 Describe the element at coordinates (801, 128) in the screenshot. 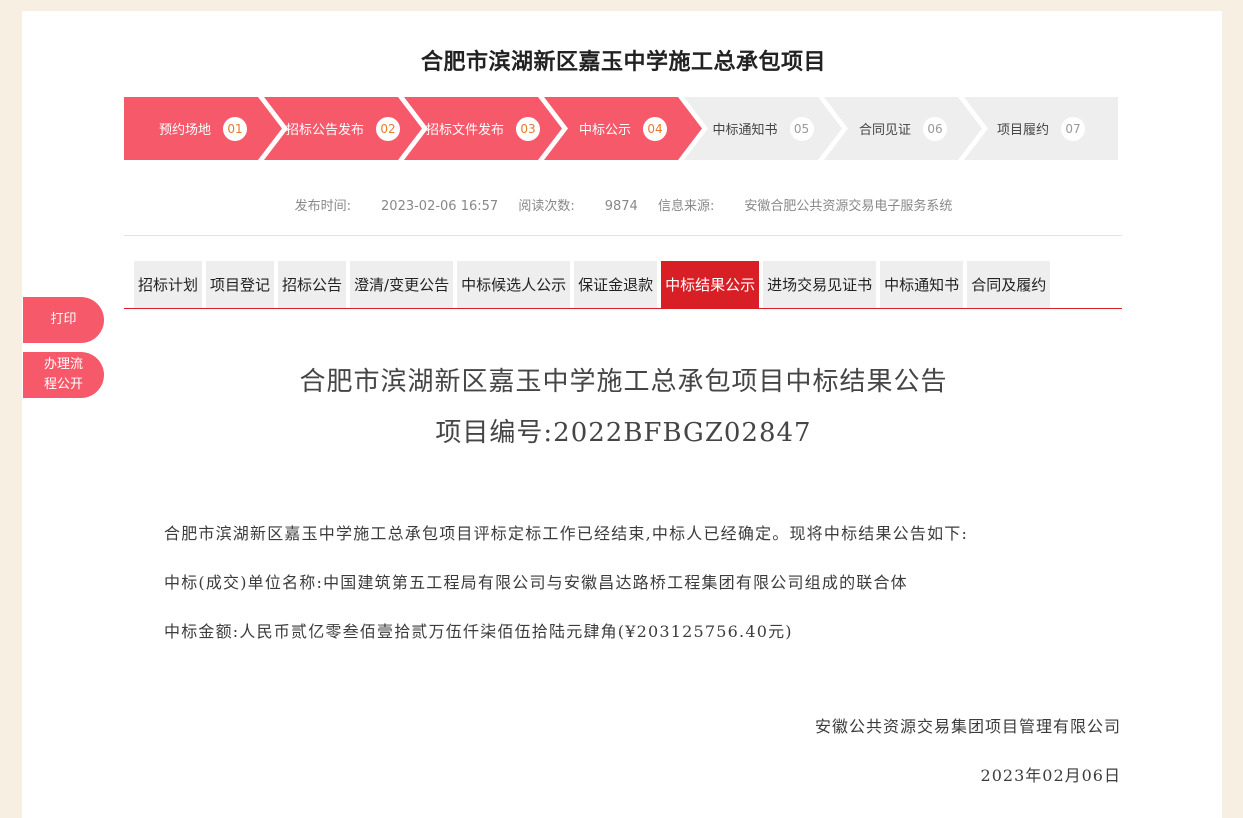

I see `step-number: 05` at that location.